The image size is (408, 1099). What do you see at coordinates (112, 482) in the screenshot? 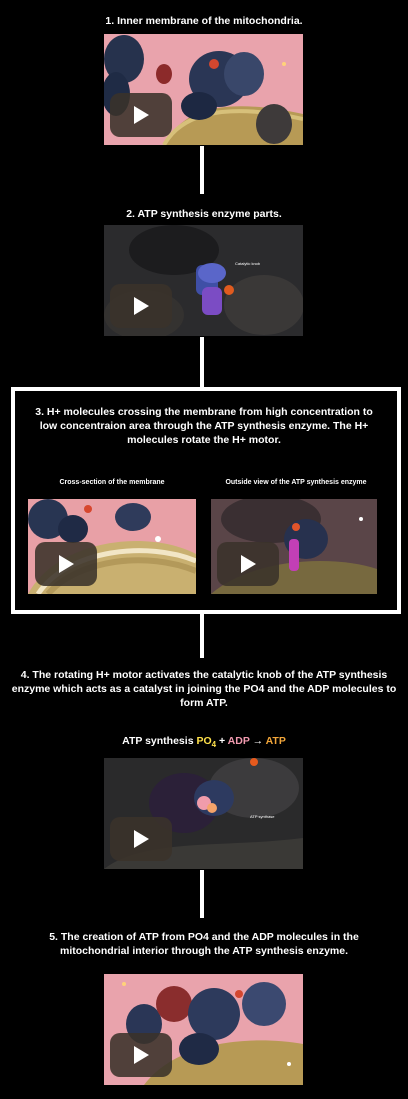
I see `step-3-left-title: Cross-section of the membrane` at bounding box center [112, 482].